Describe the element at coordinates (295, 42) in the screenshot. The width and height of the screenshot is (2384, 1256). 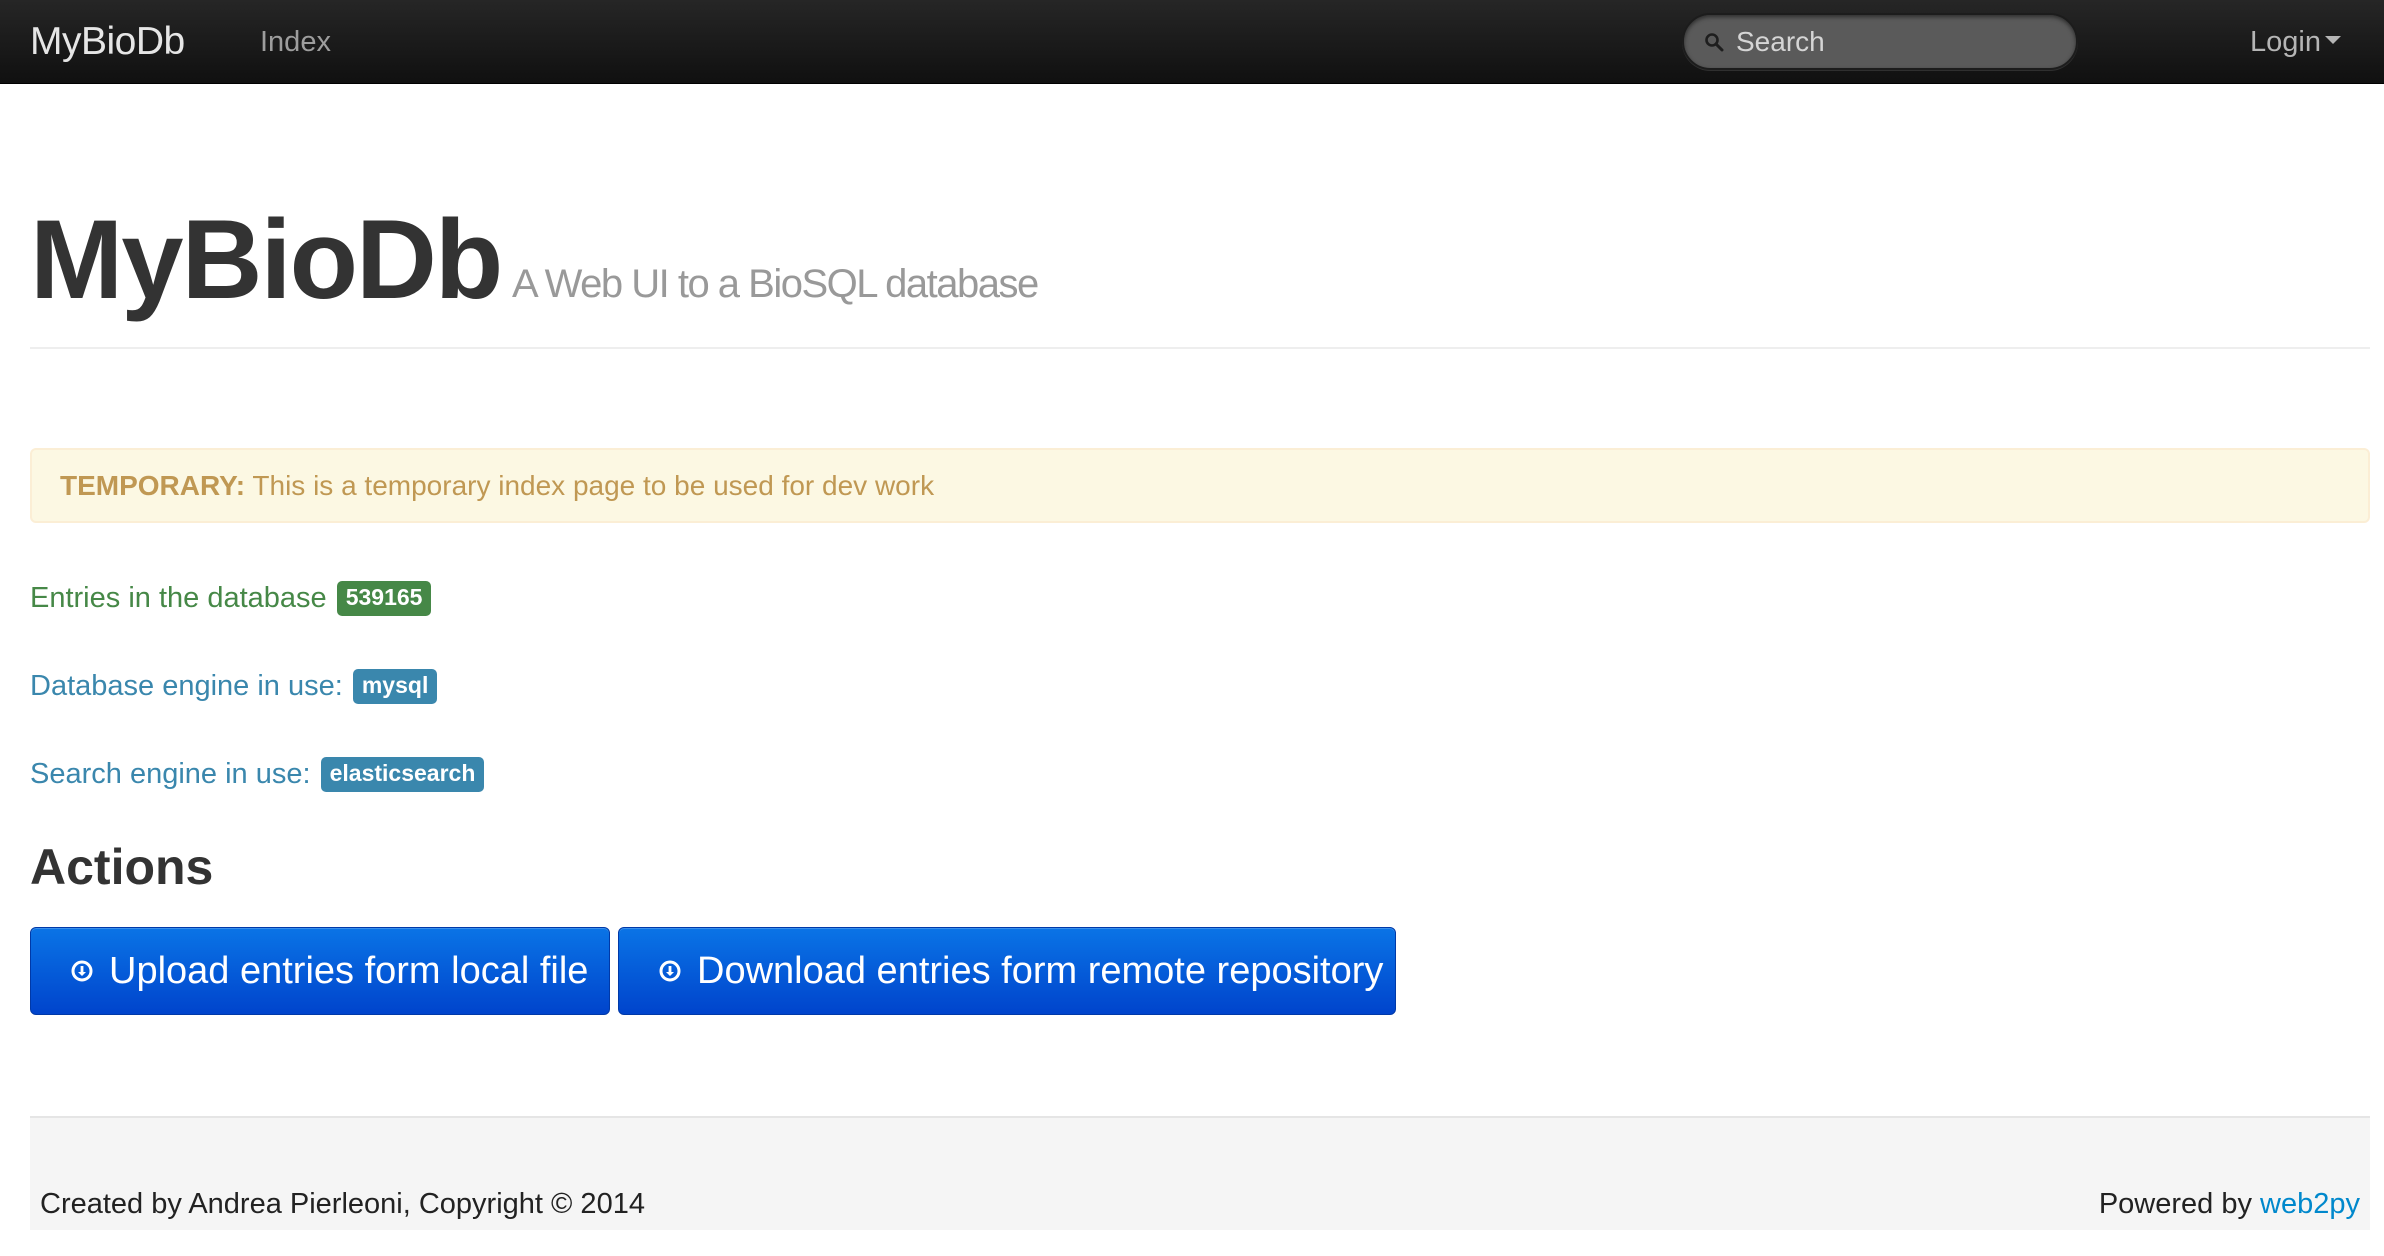
I see `nav-item-index: Index` at that location.